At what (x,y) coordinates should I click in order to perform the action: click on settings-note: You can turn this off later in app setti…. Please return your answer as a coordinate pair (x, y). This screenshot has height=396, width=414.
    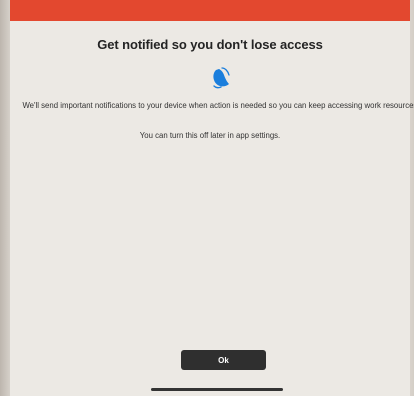
    Looking at the image, I should click on (210, 135).